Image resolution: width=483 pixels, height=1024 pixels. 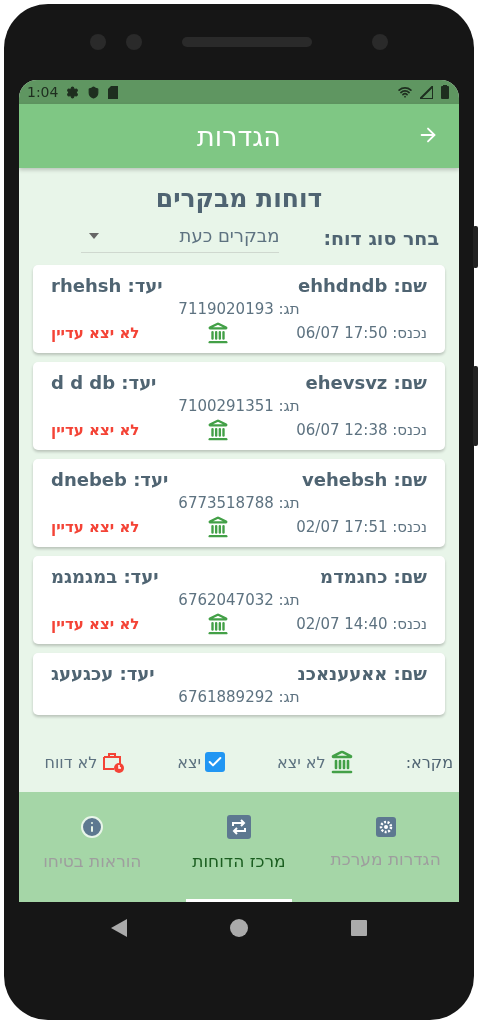 What do you see at coordinates (239, 684) in the screenshot?
I see `visitor-card: שם: אאעענאכנ יעד: עכגעעג תג: 6761889292` at bounding box center [239, 684].